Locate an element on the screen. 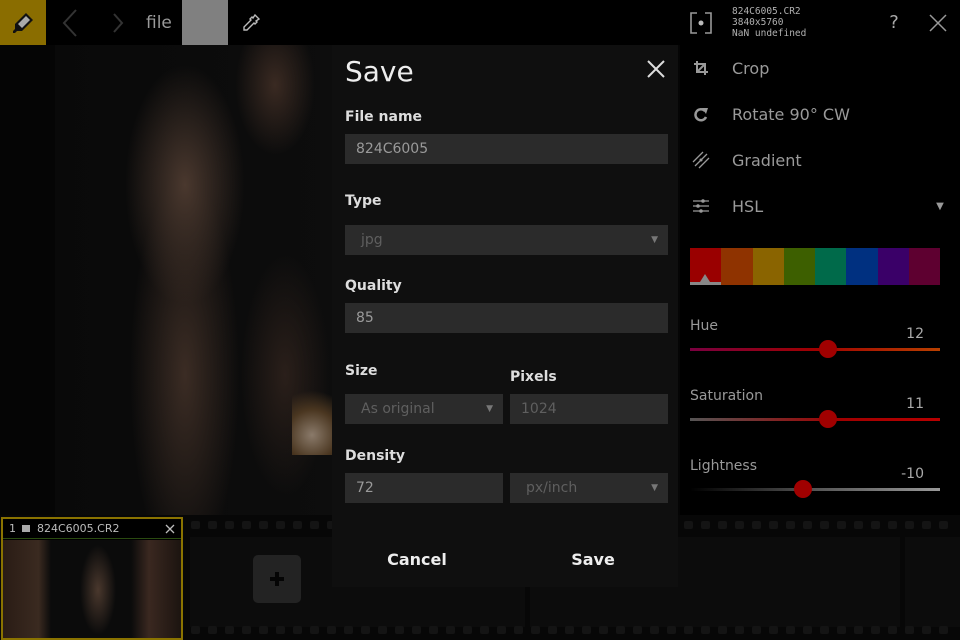 The height and width of the screenshot is (640, 960). edit-mode-button is located at coordinates (23, 22).